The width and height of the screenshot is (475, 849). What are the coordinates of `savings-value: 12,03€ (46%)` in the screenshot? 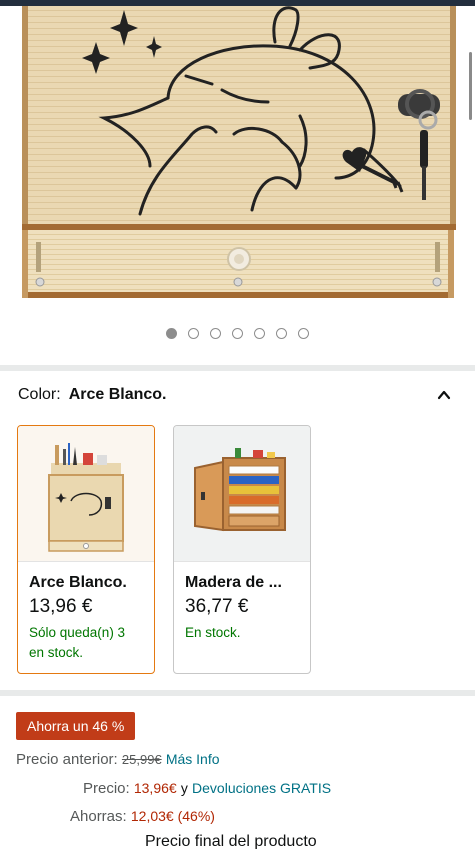 It's located at (172, 816).